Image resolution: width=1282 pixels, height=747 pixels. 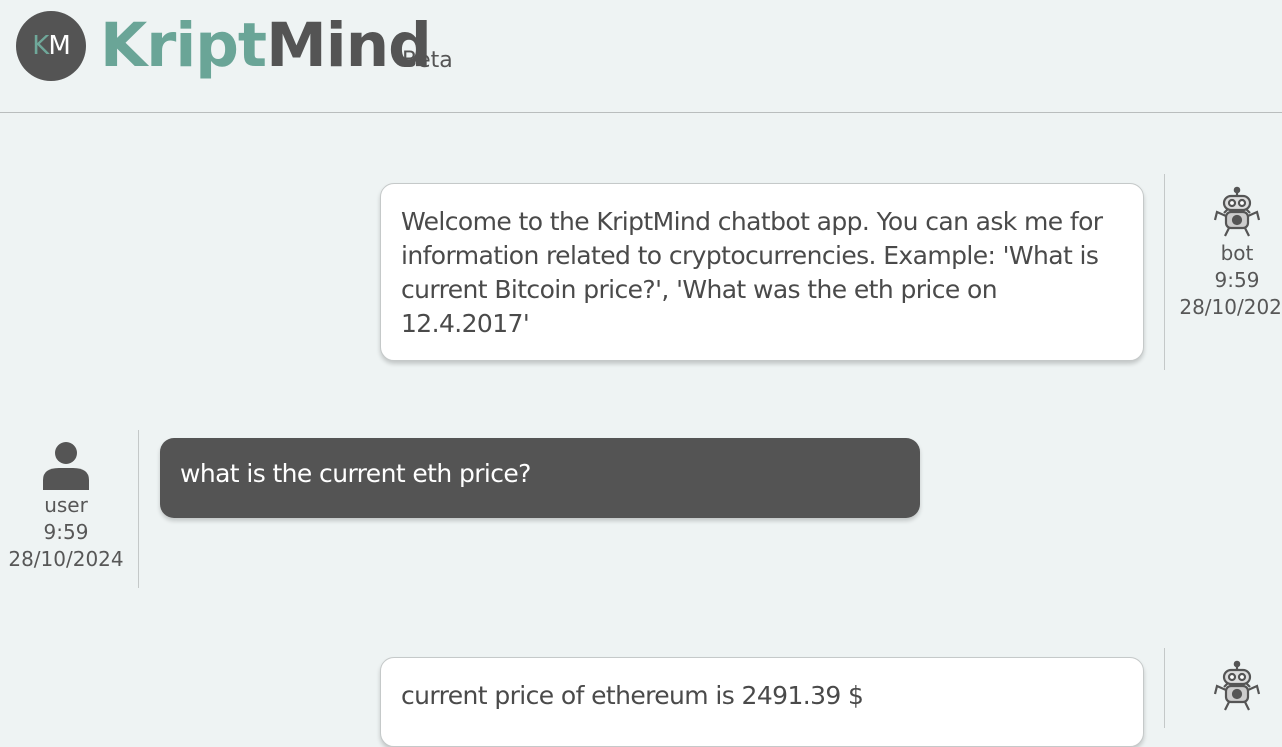 I want to click on app-title: KriptMind, so click(x=266, y=46).